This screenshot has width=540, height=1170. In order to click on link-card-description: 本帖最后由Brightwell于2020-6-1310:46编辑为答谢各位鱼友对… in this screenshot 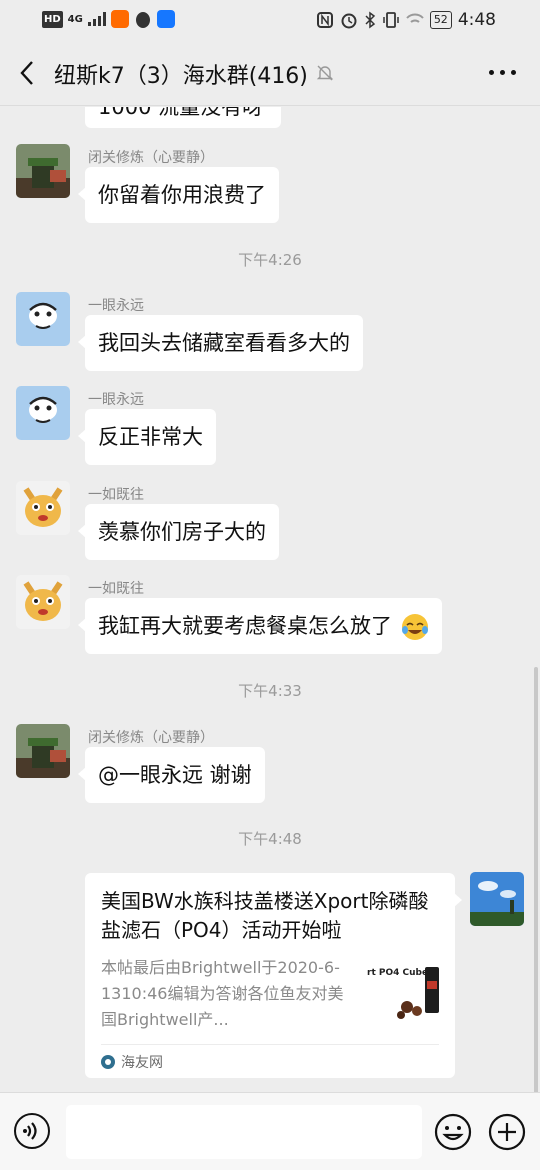, I will do `click(222, 993)`.